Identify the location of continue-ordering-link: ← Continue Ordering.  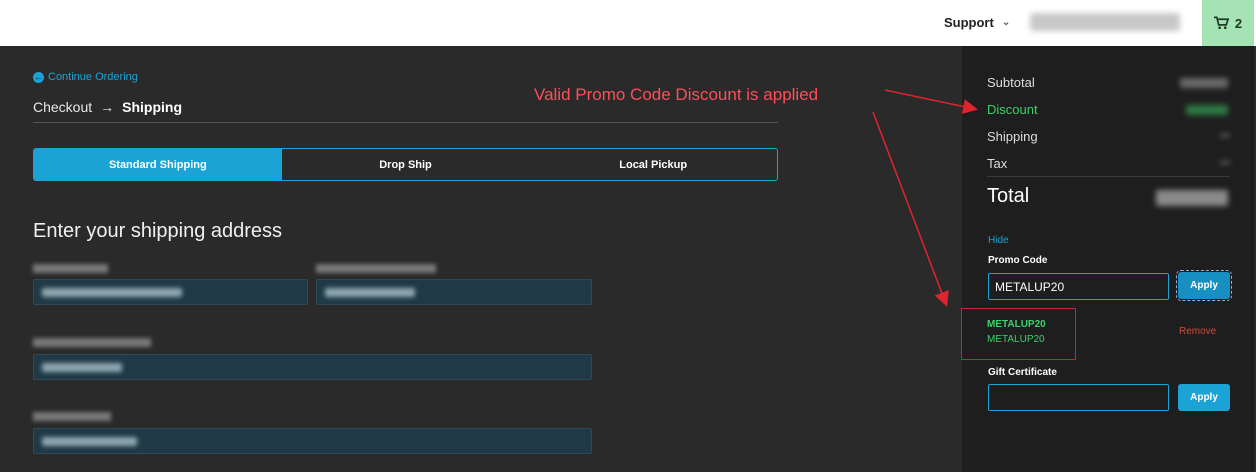
(85, 77).